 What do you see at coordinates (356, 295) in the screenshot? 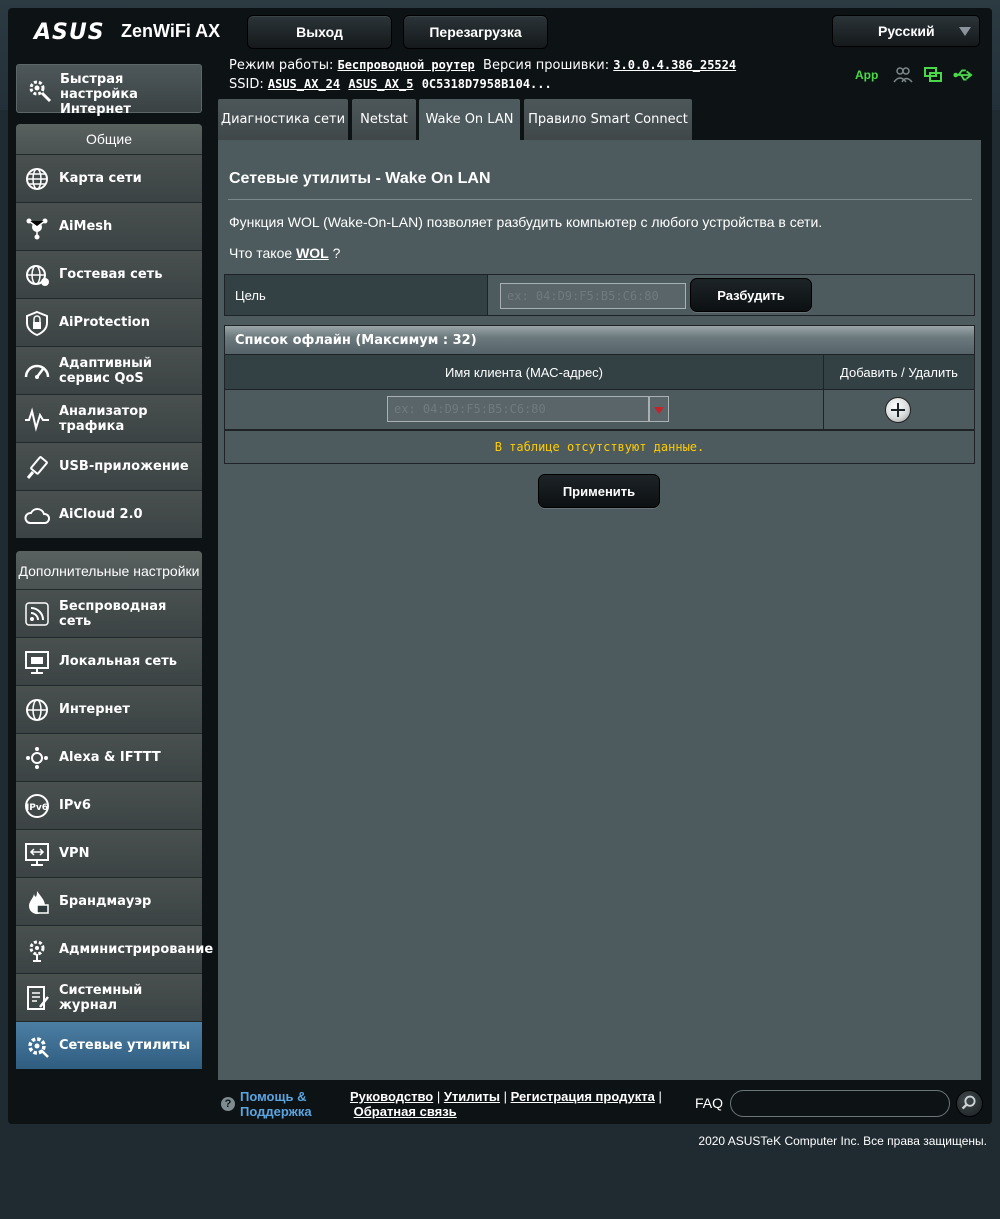
I see `target-label: Цель` at bounding box center [356, 295].